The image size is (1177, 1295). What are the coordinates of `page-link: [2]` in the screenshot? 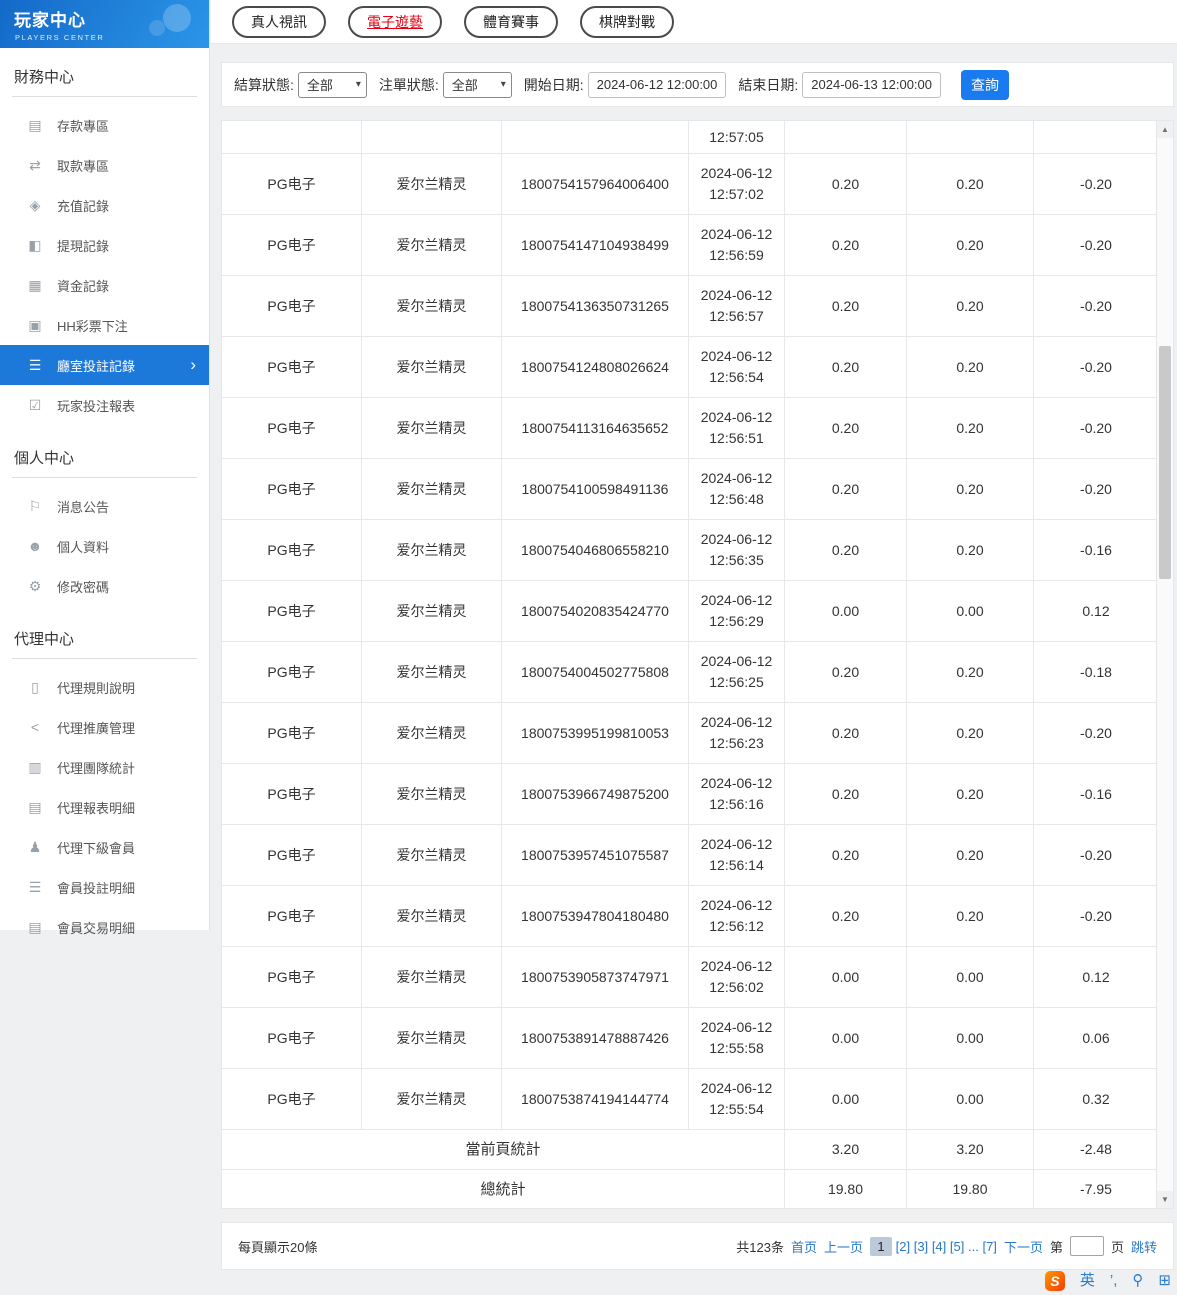 It's located at (903, 1246).